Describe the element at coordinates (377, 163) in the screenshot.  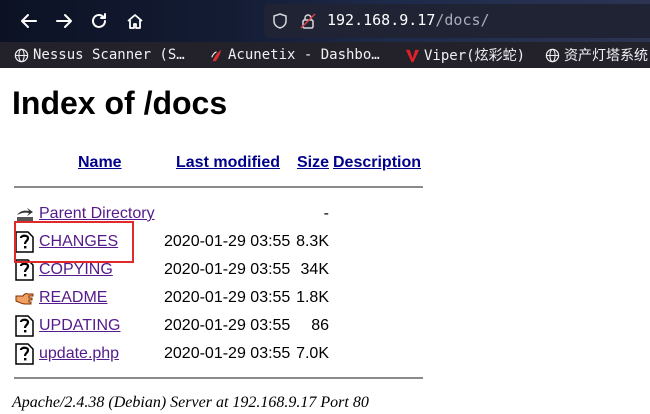
I see `column-header-description: Description` at that location.